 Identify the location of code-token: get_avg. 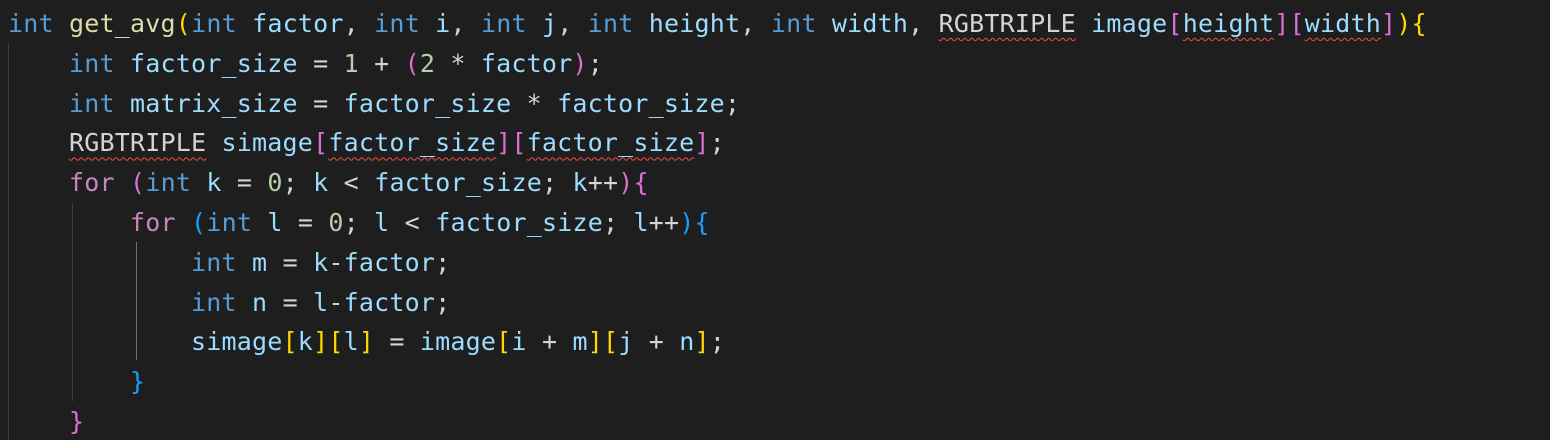
(122, 23).